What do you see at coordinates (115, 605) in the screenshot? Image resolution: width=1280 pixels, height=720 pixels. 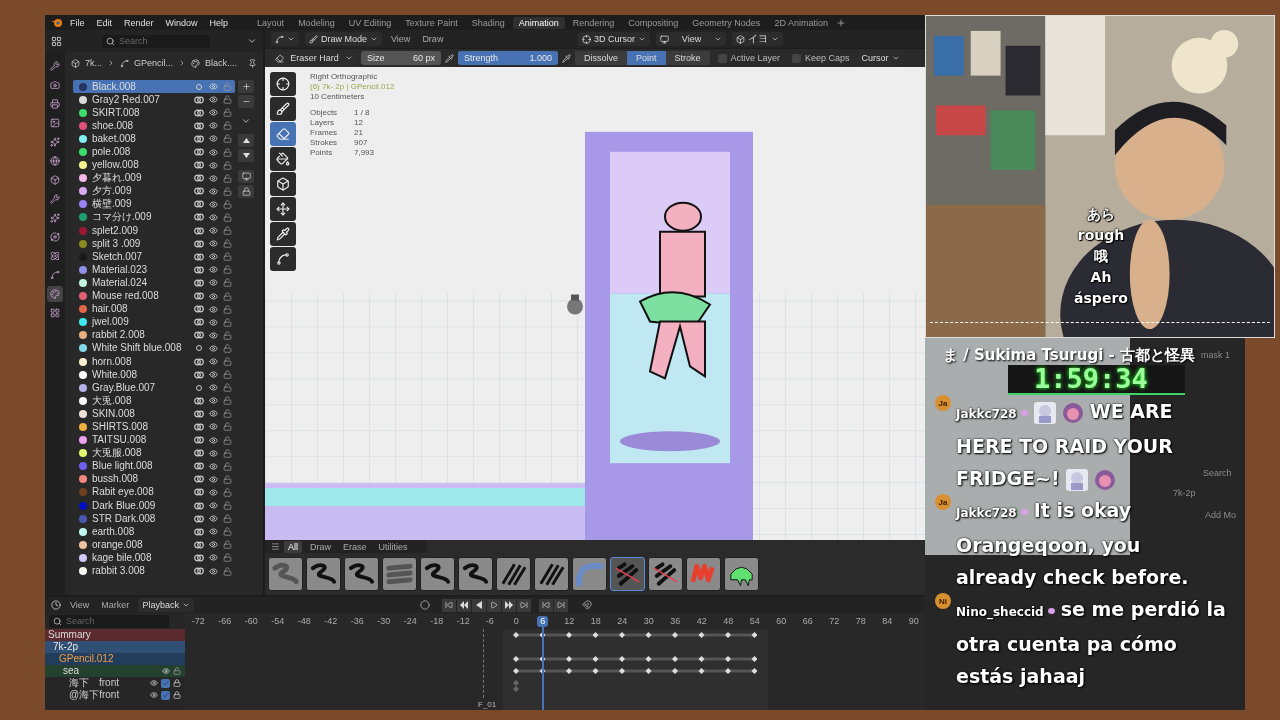 I see `menu-item: Marker` at bounding box center [115, 605].